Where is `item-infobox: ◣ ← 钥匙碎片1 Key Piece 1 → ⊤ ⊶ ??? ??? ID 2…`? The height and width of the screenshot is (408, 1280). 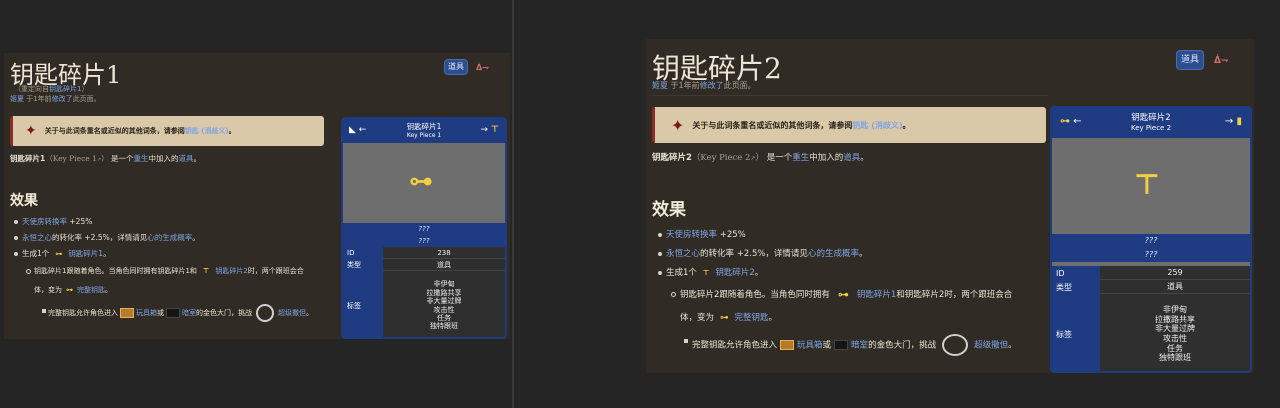 item-infobox: ◣ ← 钥匙碎片1 Key Piece 1 → ⊤ ⊶ ??? ??? ID 2… is located at coordinates (424, 228).